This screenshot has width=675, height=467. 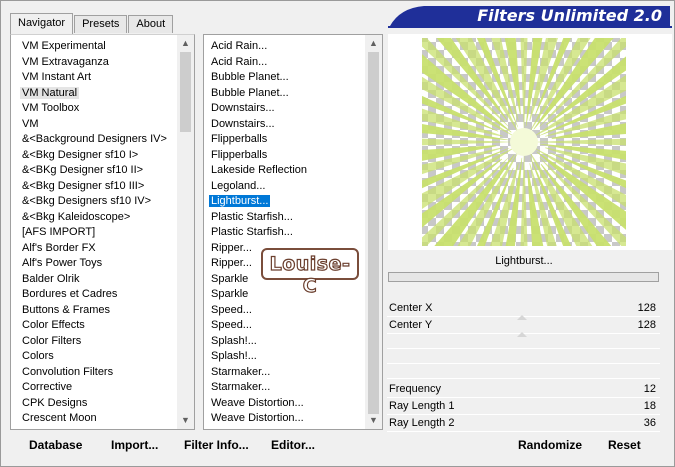 I want to click on database-button: Database, so click(x=55, y=445).